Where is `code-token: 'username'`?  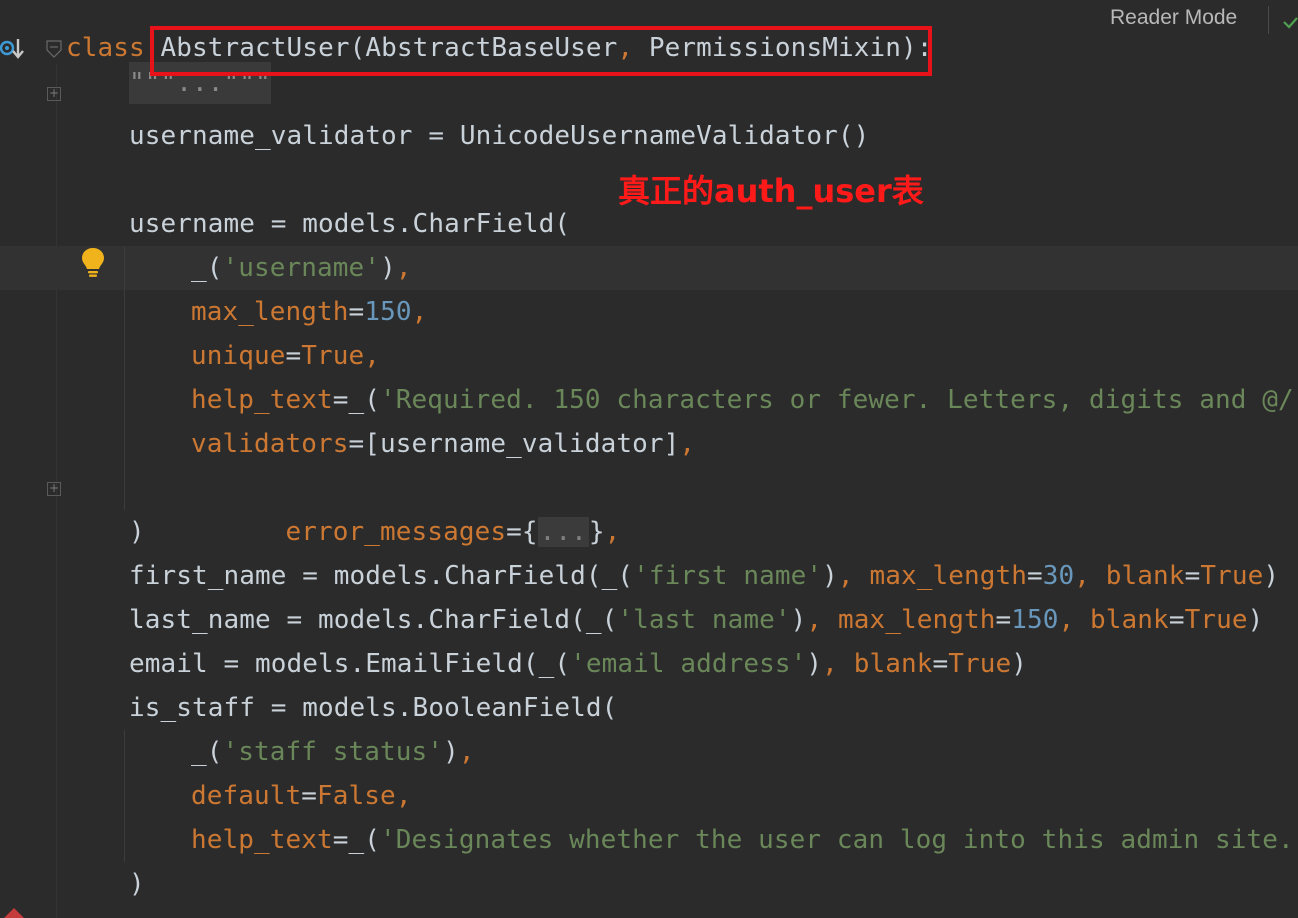
code-token: 'username' is located at coordinates (301, 268).